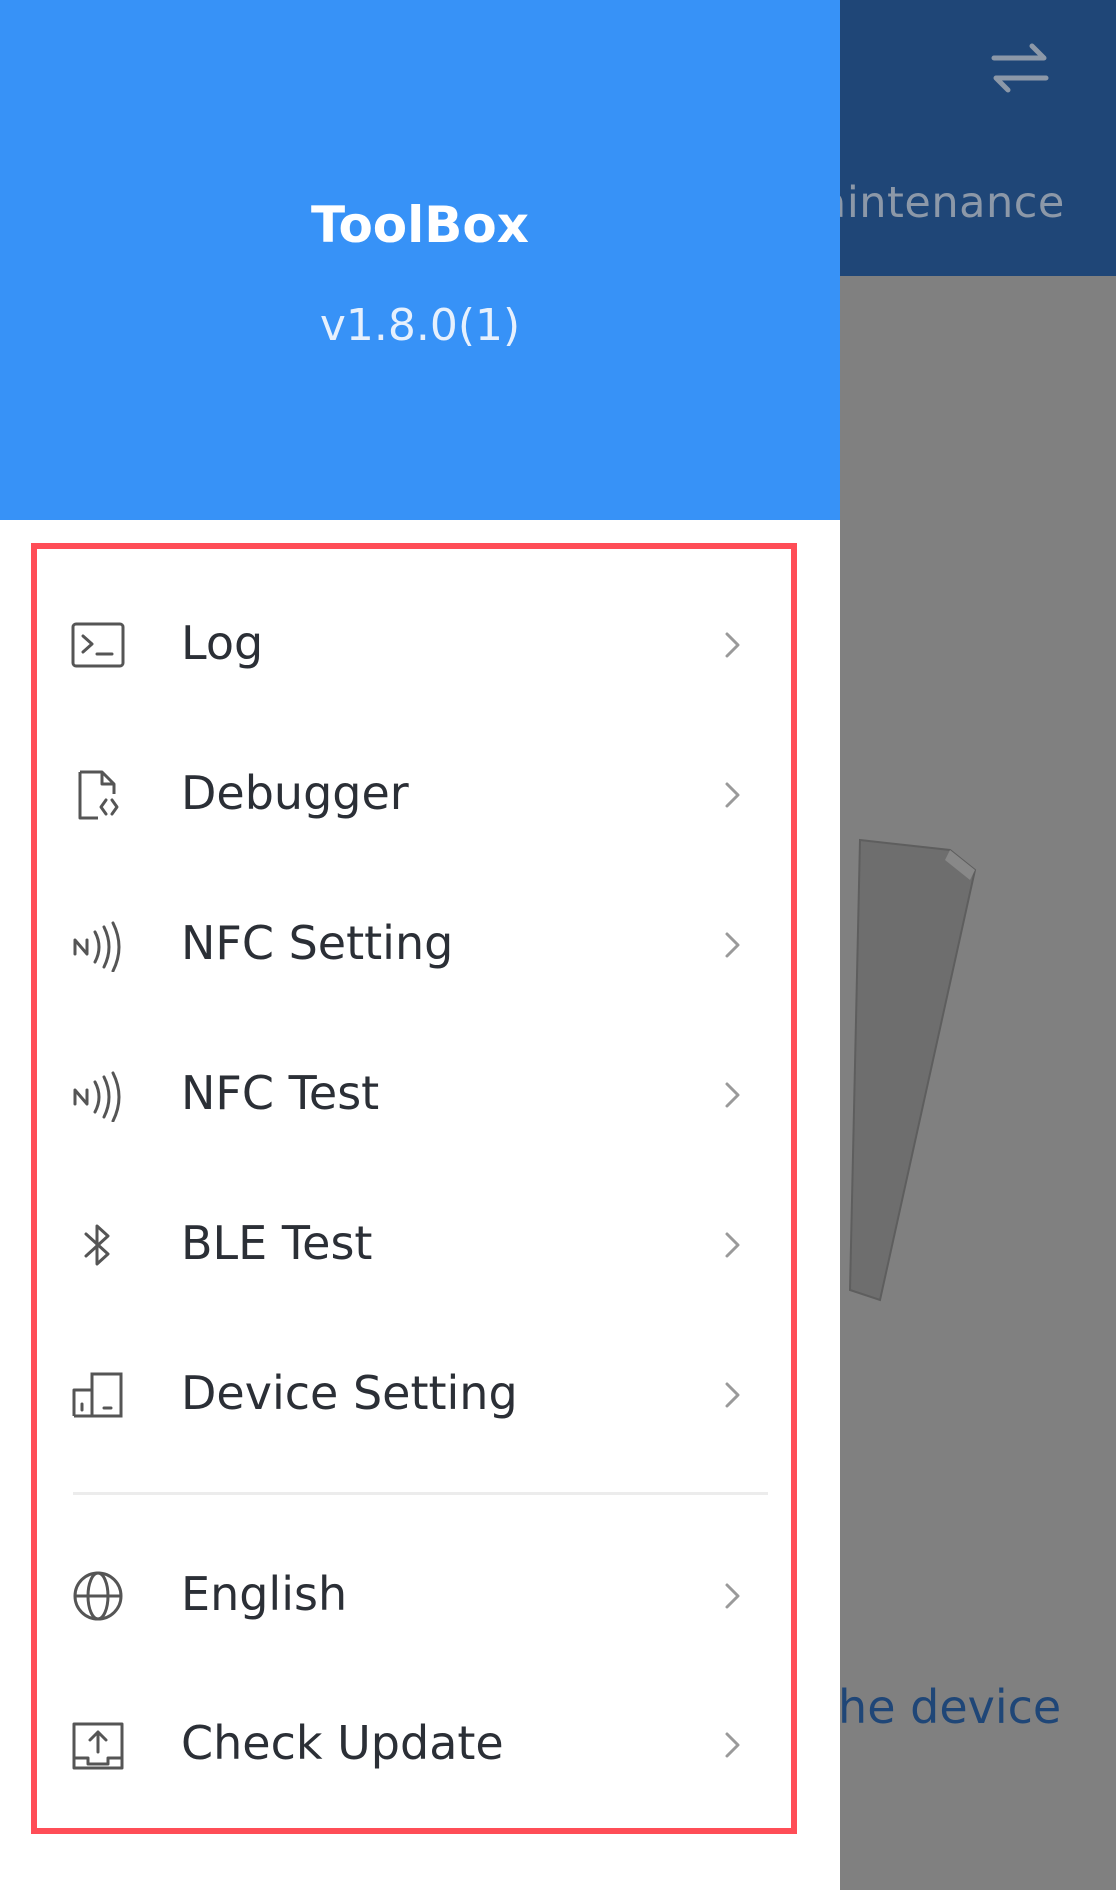 Image resolution: width=1116 pixels, height=1890 pixels. Describe the element at coordinates (277, 1243) in the screenshot. I see `menu-item-label: BLE Test` at that location.